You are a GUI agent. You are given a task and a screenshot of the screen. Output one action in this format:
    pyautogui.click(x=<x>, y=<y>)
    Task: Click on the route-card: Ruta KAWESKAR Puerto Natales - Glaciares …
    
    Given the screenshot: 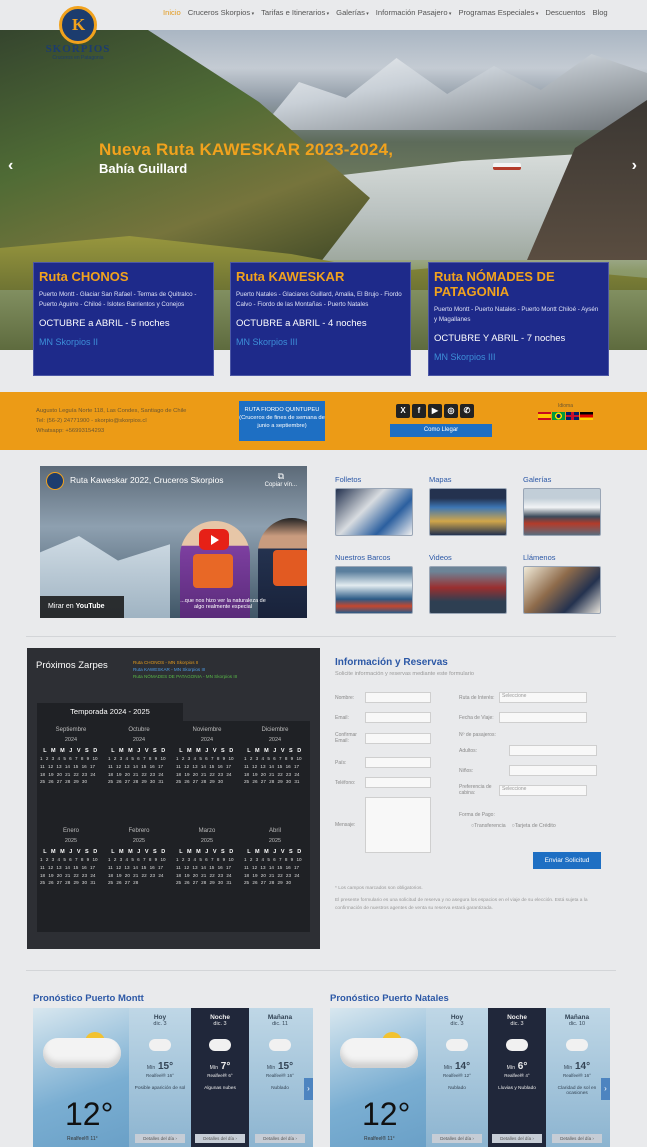 What is the action you would take?
    pyautogui.click(x=320, y=319)
    